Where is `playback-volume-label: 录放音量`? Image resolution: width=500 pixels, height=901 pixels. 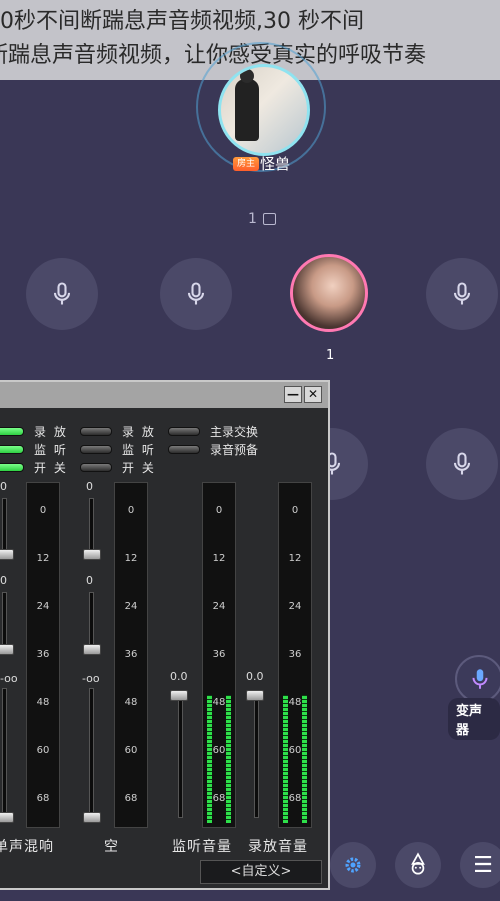
playback-volume-label: 录放音量 is located at coordinates (278, 847).